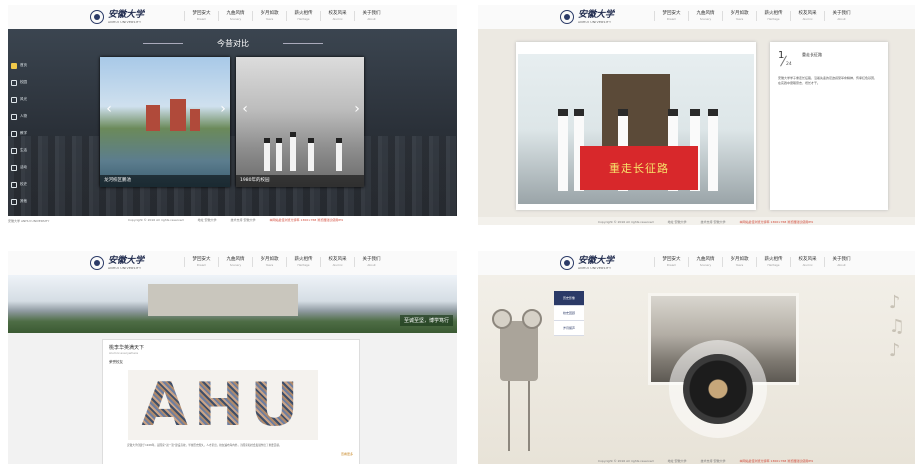 This screenshot has height=468, width=917. Describe the element at coordinates (23, 116) in the screenshot. I see `sidebar-item-people: 人物` at that location.